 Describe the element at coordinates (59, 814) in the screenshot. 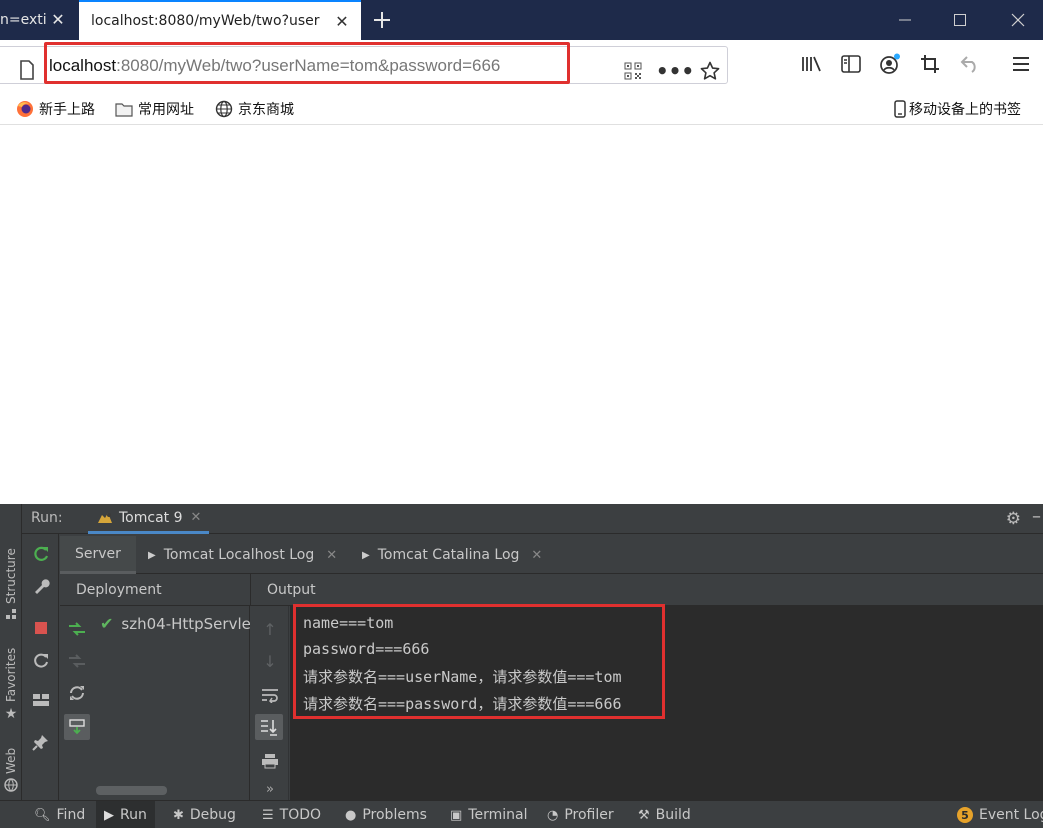

I see `find-tool-button: 🔍︎ Find` at that location.